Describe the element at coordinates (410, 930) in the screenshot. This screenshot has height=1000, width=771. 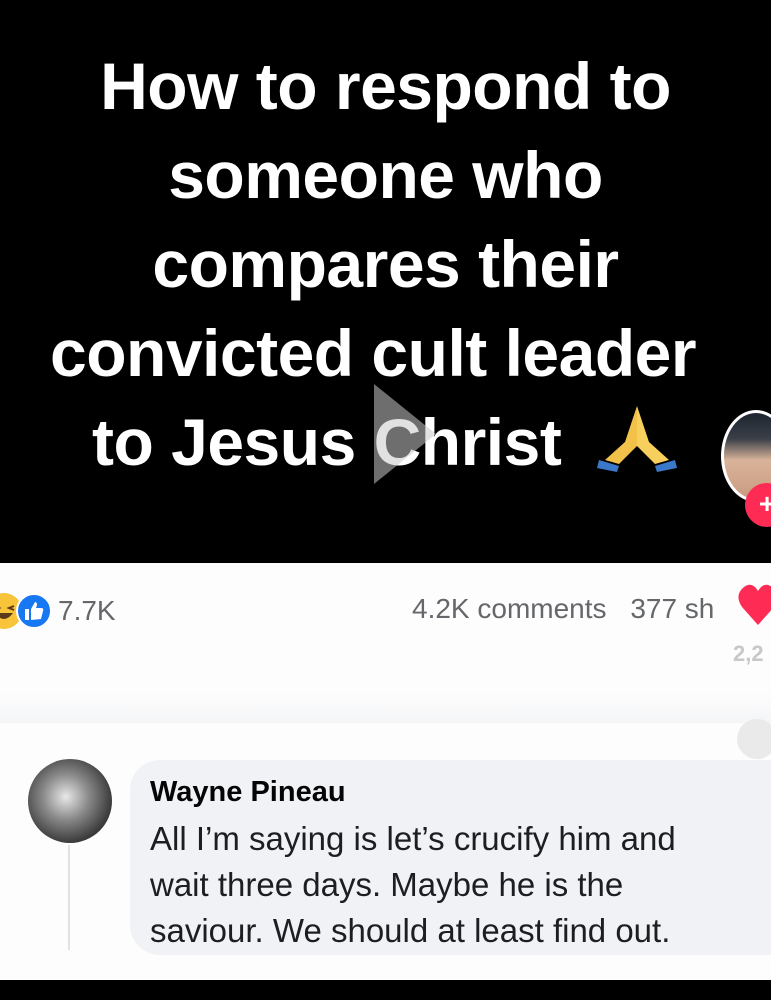
I see `comment-text-line-3: saviour. We should at least find out.` at that location.